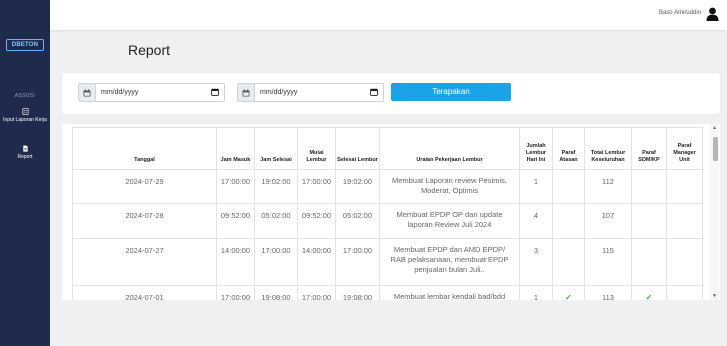 The image size is (727, 346). Describe the element at coordinates (316, 221) in the screenshot. I see `cell-mulai-lembur: 09:52:00` at that location.